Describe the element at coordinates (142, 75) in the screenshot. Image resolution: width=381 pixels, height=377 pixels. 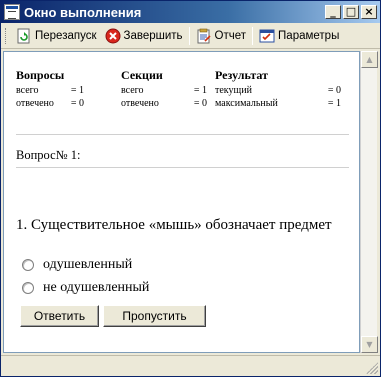
I see `sections-header: Секции` at that location.